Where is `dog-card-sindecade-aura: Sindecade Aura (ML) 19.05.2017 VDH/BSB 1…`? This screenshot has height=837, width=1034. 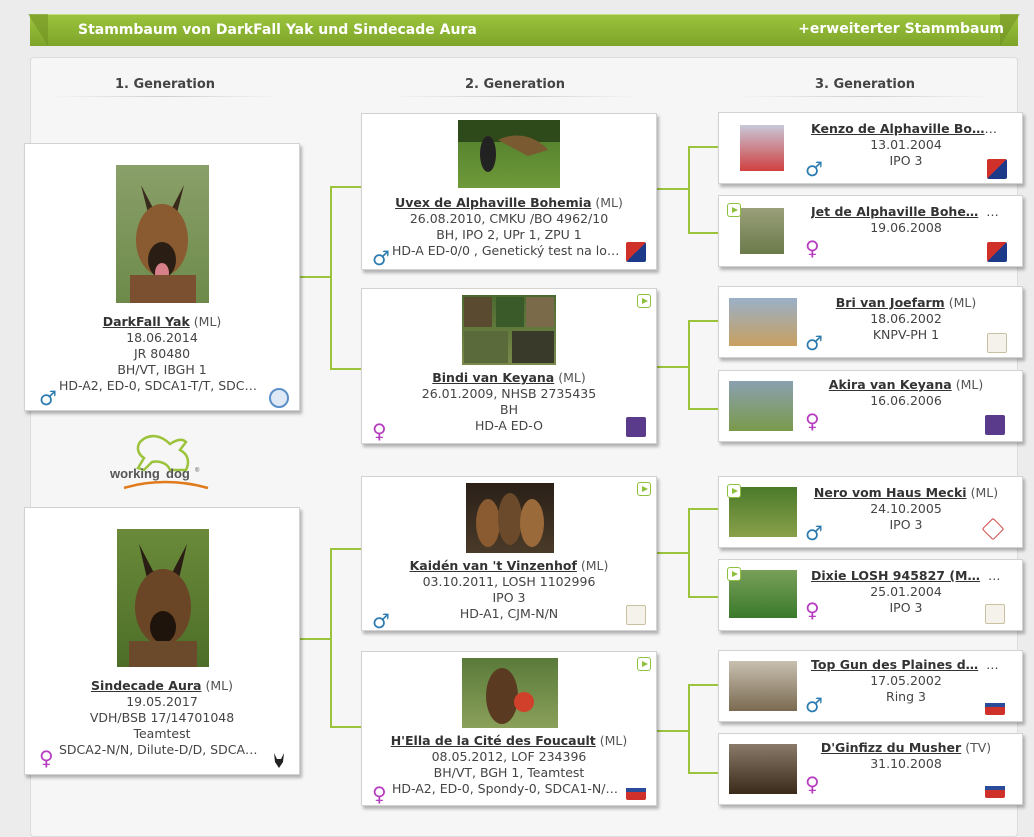
dog-card-sindecade-aura: Sindecade Aura (ML) 19.05.2017 VDH/BSB 1… is located at coordinates (162, 641).